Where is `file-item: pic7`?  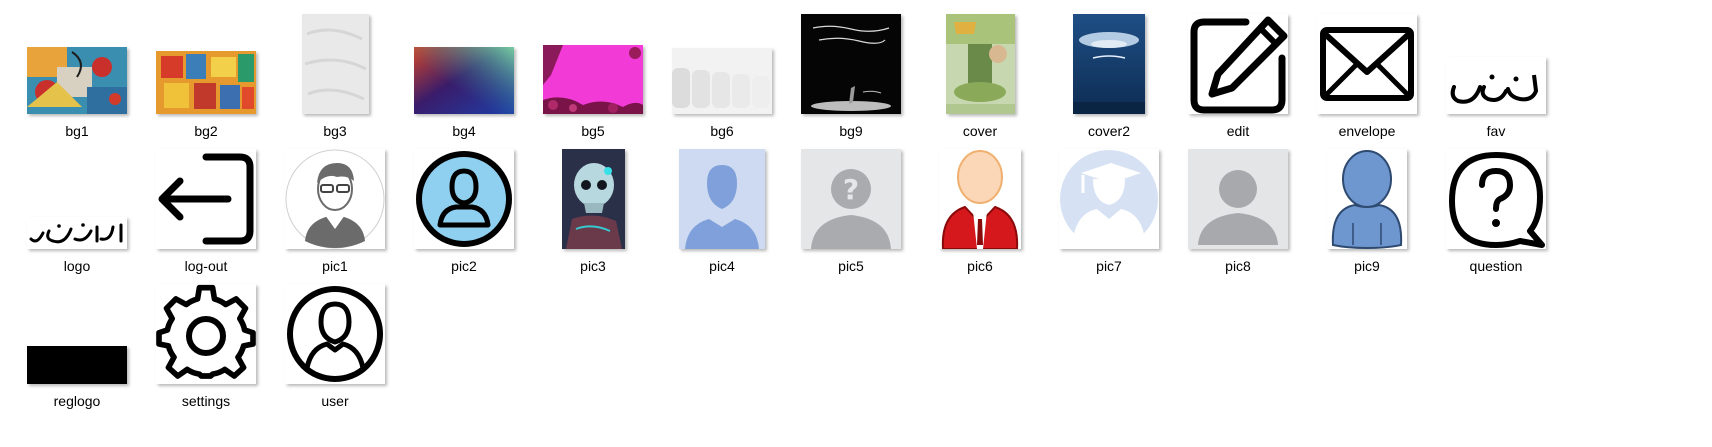
file-item: pic7 is located at coordinates (1109, 210).